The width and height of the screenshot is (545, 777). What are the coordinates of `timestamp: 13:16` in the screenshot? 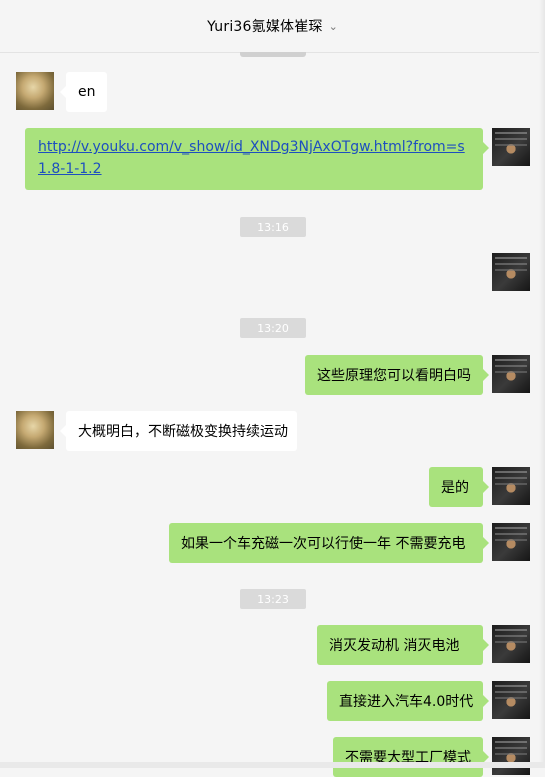 It's located at (273, 227).